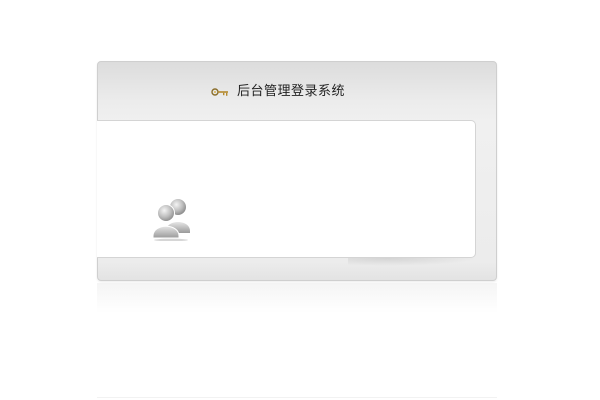 The image size is (600, 400). Describe the element at coordinates (171, 220) in the screenshot. I see `users-icon` at that location.